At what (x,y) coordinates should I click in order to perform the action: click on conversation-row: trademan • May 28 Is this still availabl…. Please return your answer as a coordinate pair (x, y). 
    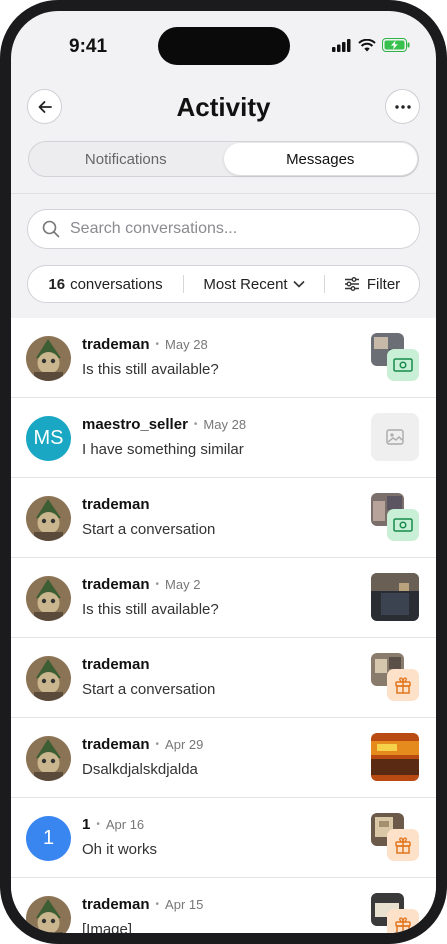
    Looking at the image, I should click on (223, 358).